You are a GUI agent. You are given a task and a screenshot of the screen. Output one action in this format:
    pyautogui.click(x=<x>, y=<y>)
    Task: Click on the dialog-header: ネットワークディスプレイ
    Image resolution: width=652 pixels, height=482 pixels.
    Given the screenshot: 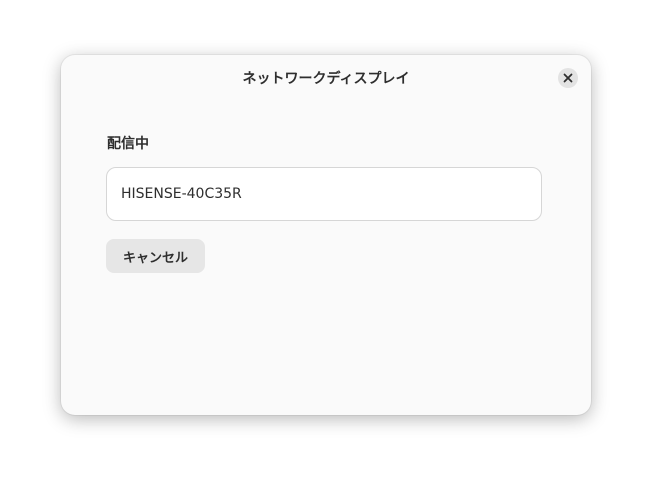 What is the action you would take?
    pyautogui.click(x=326, y=78)
    